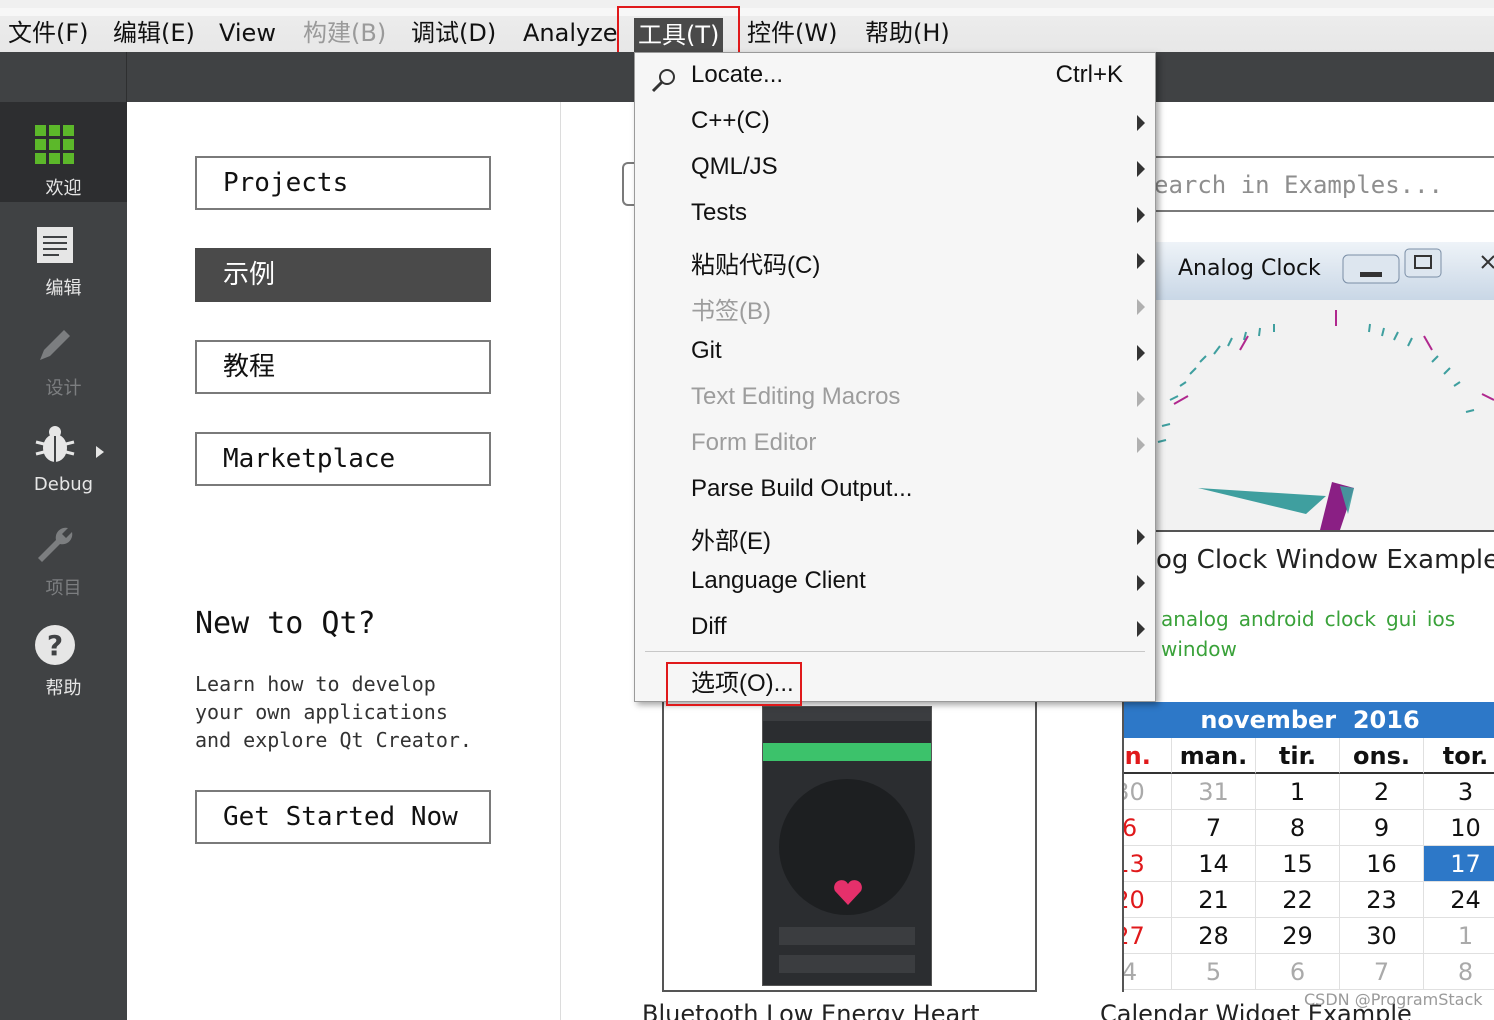 This screenshot has height=1020, width=1494. I want to click on tutorials-button: 教程, so click(343, 367).